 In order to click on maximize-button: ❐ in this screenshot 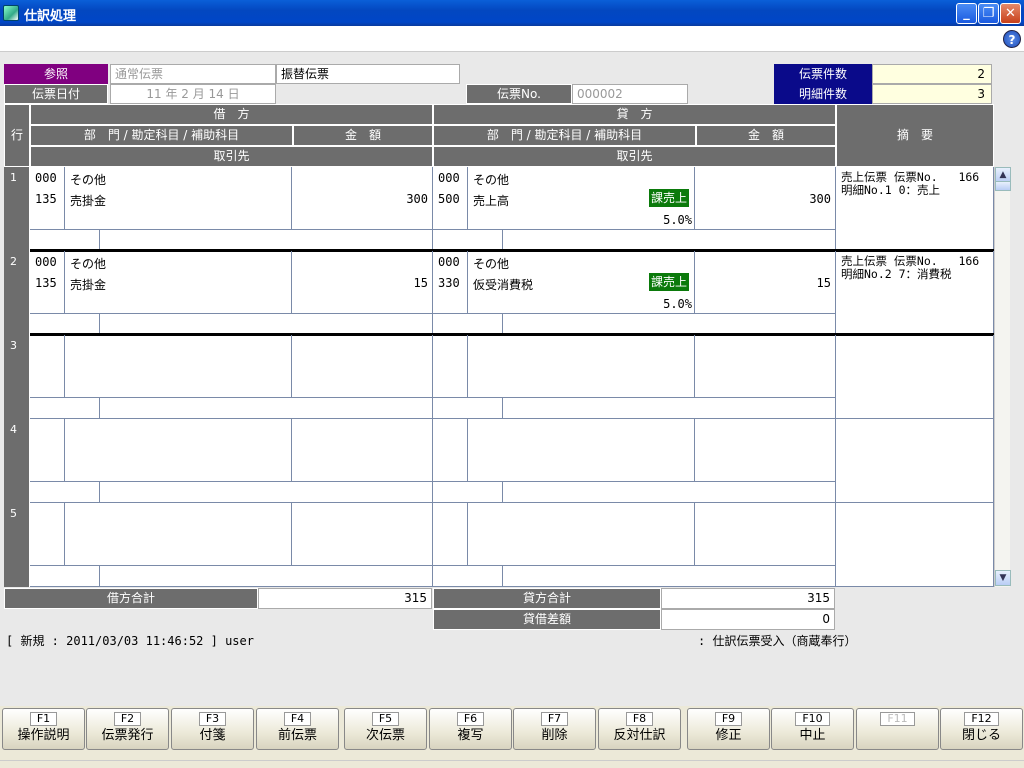, I will do `click(988, 13)`.